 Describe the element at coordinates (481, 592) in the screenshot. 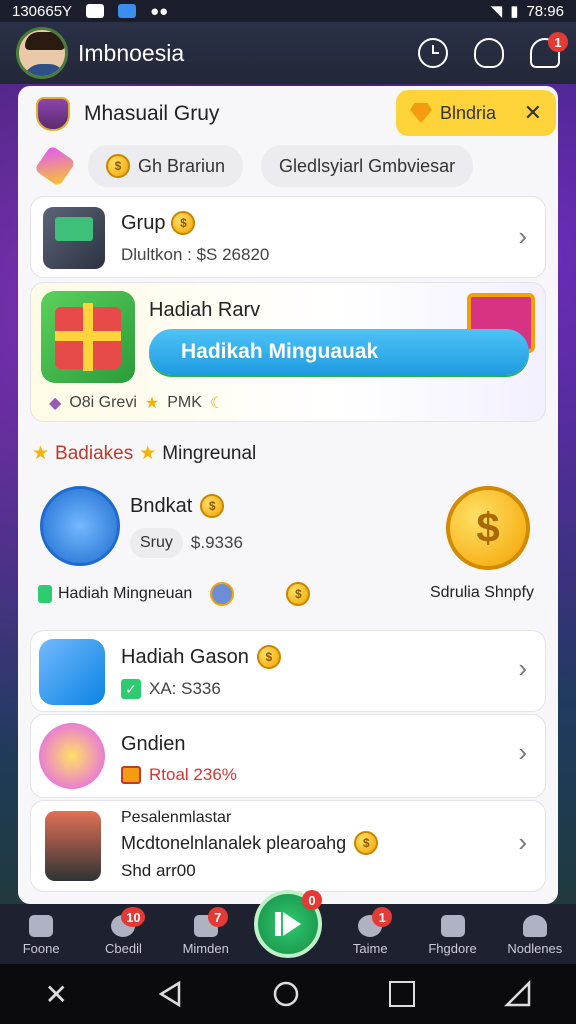

I see `feature-footer-right: Sdrulia Shnpfy` at that location.